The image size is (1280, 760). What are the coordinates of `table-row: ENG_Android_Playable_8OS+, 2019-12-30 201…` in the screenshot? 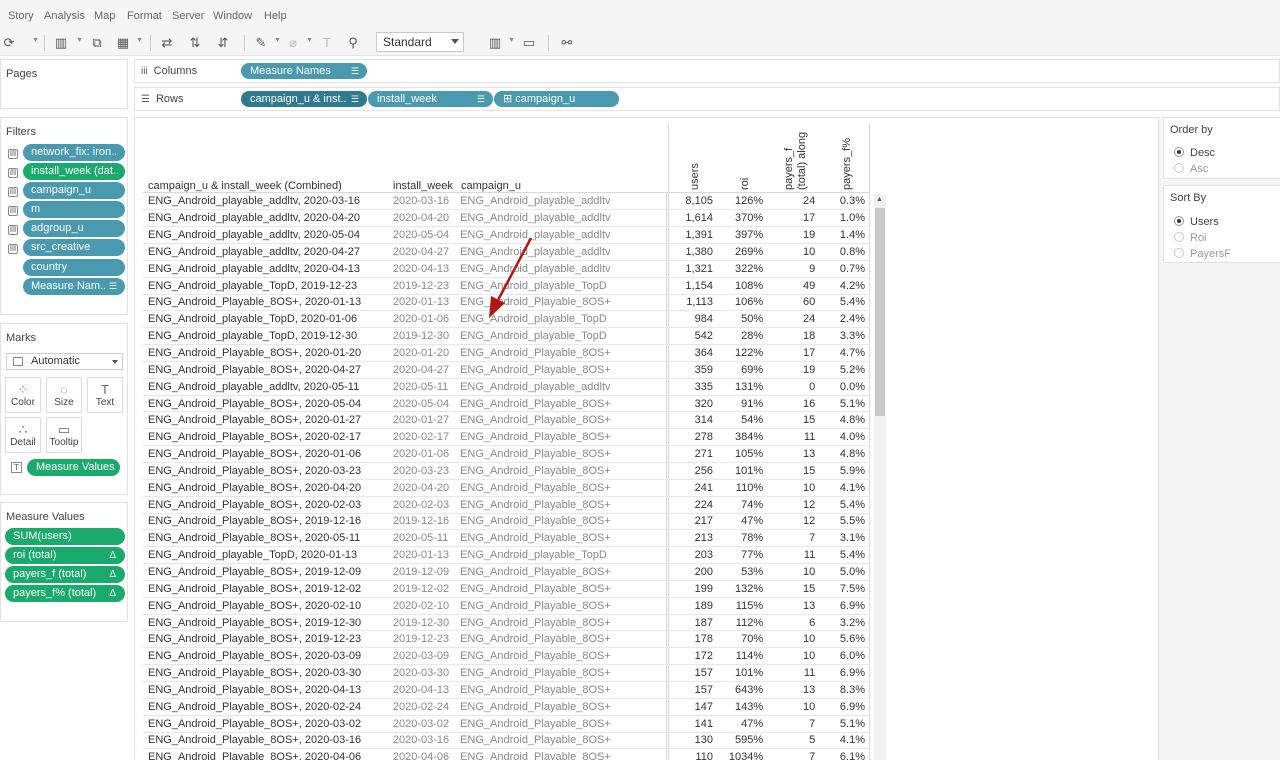 It's located at (507, 623).